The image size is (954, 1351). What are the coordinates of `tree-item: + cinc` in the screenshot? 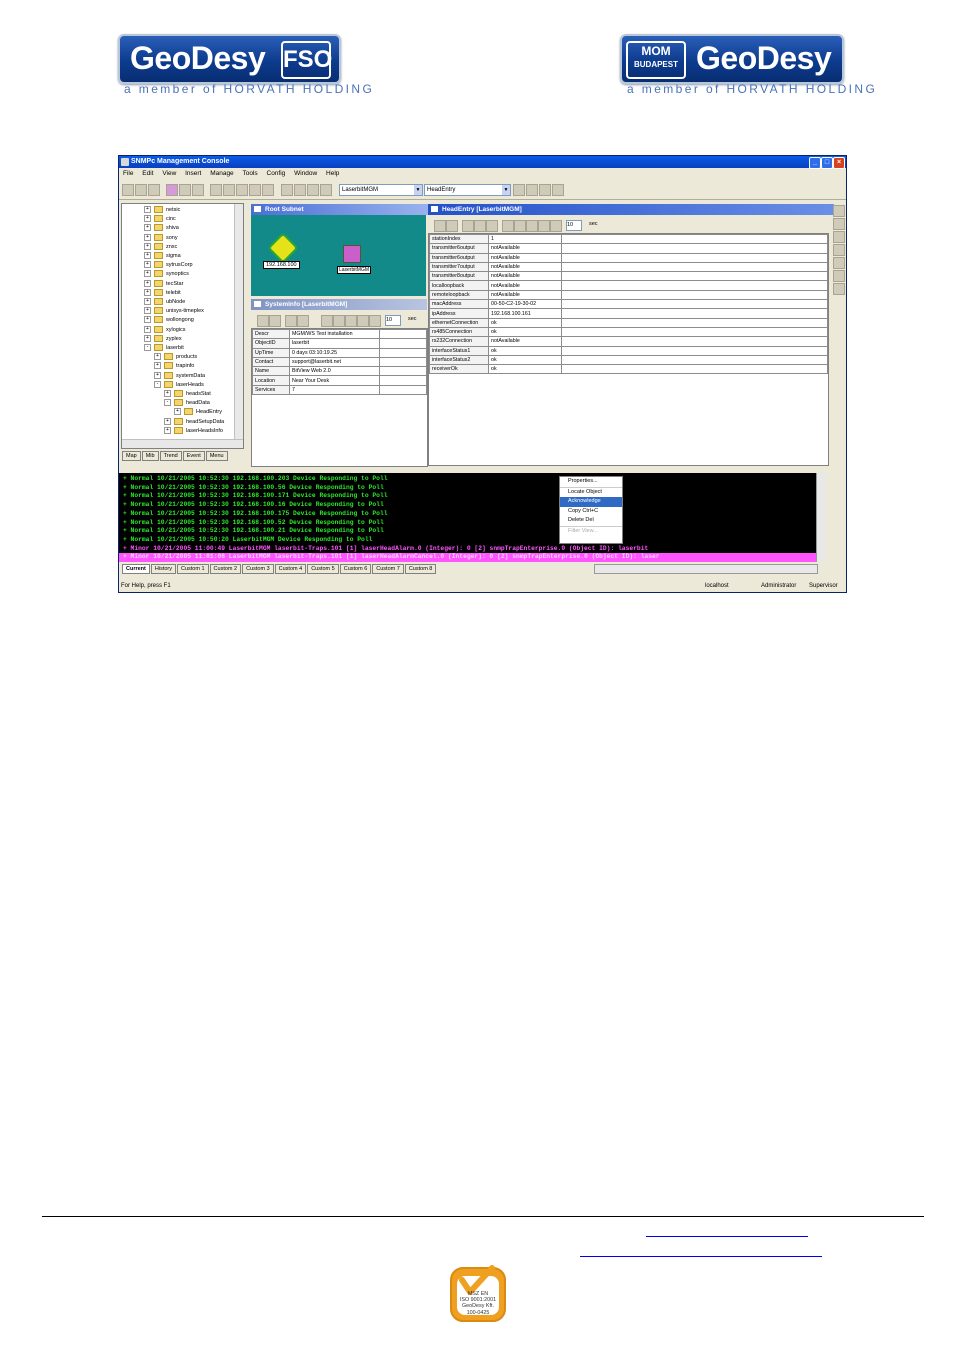 It's located at (160, 219).